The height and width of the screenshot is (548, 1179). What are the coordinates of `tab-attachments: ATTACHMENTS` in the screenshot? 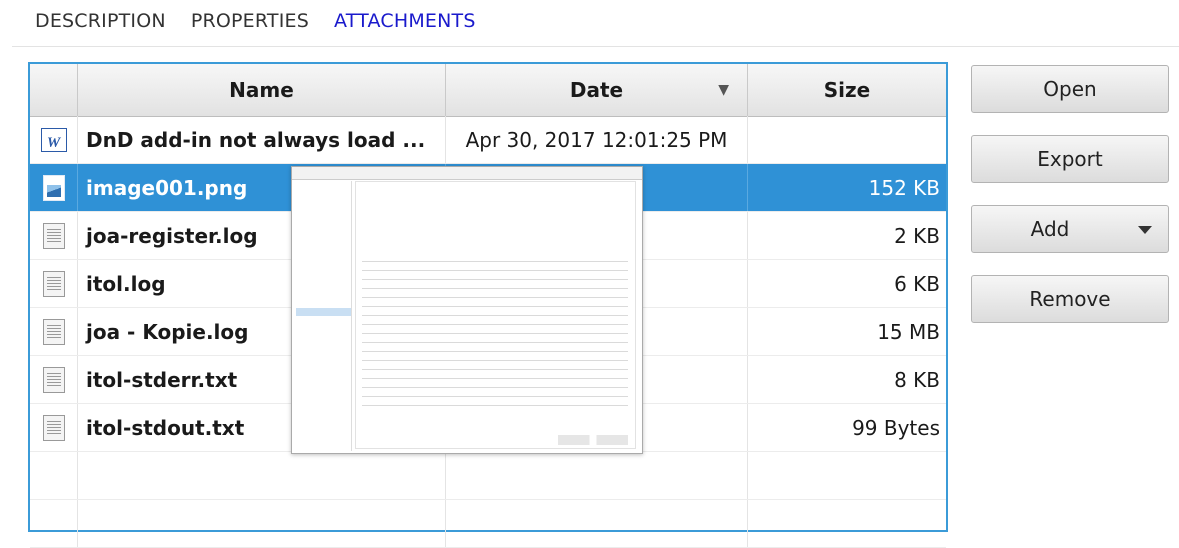 It's located at (405, 21).